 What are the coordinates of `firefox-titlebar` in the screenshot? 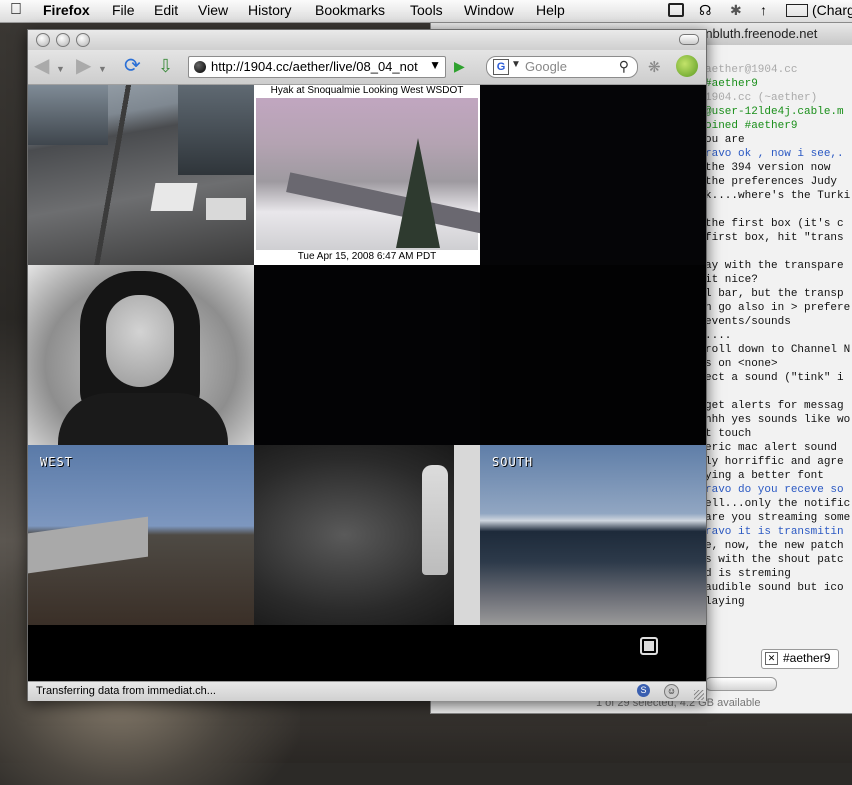 It's located at (367, 40).